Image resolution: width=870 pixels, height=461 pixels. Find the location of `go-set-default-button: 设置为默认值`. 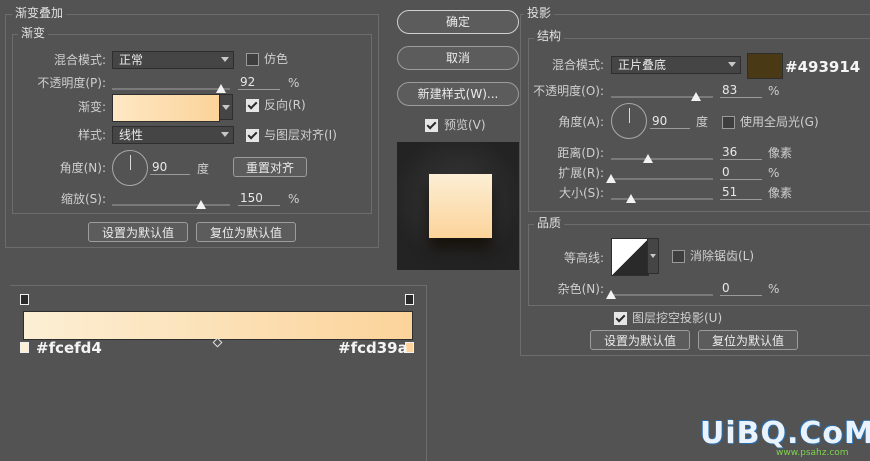

go-set-default-button: 设置为默认值 is located at coordinates (138, 232).